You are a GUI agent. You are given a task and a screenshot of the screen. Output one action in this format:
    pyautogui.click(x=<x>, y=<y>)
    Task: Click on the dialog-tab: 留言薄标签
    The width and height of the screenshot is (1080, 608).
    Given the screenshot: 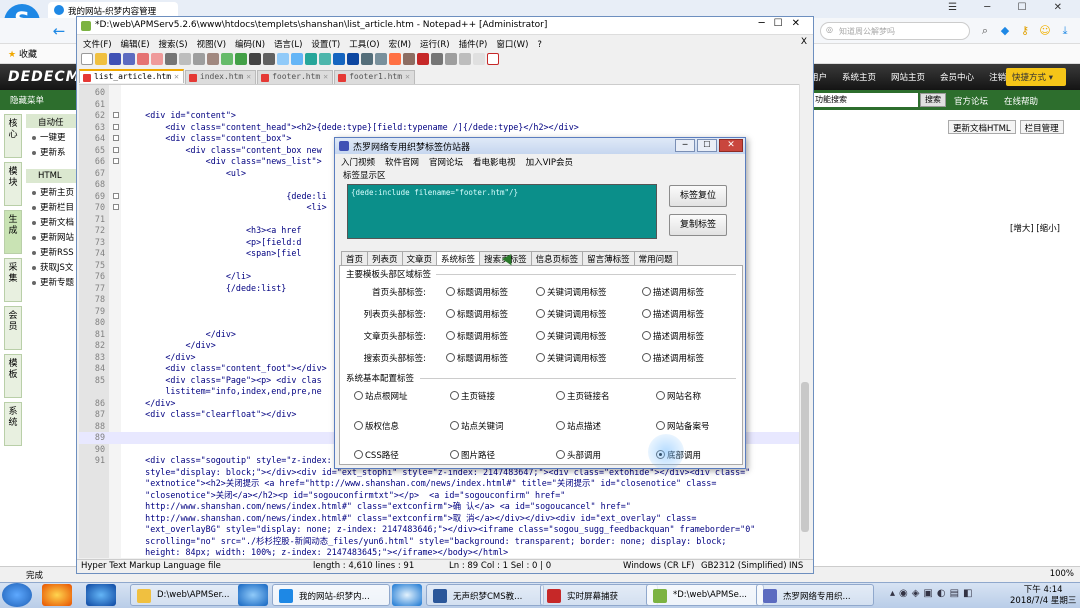 What is the action you would take?
    pyautogui.click(x=608, y=258)
    